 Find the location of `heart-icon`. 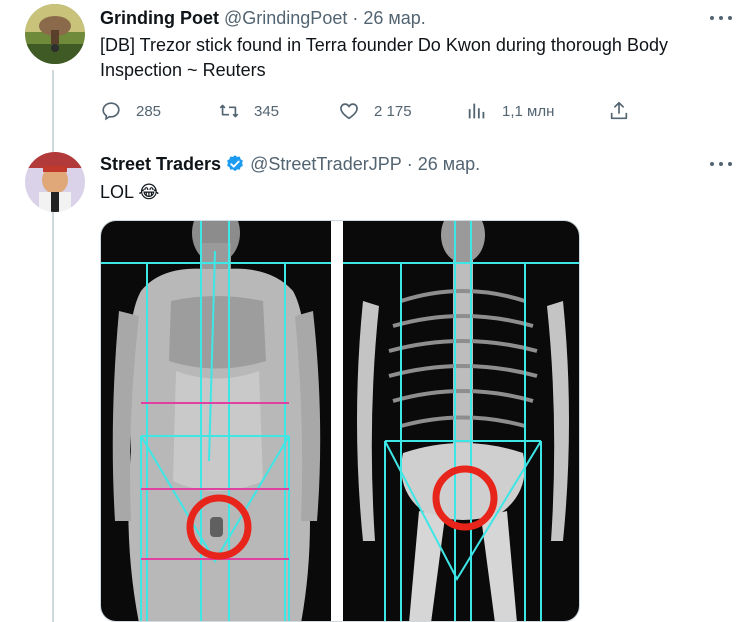

heart-icon is located at coordinates (349, 111).